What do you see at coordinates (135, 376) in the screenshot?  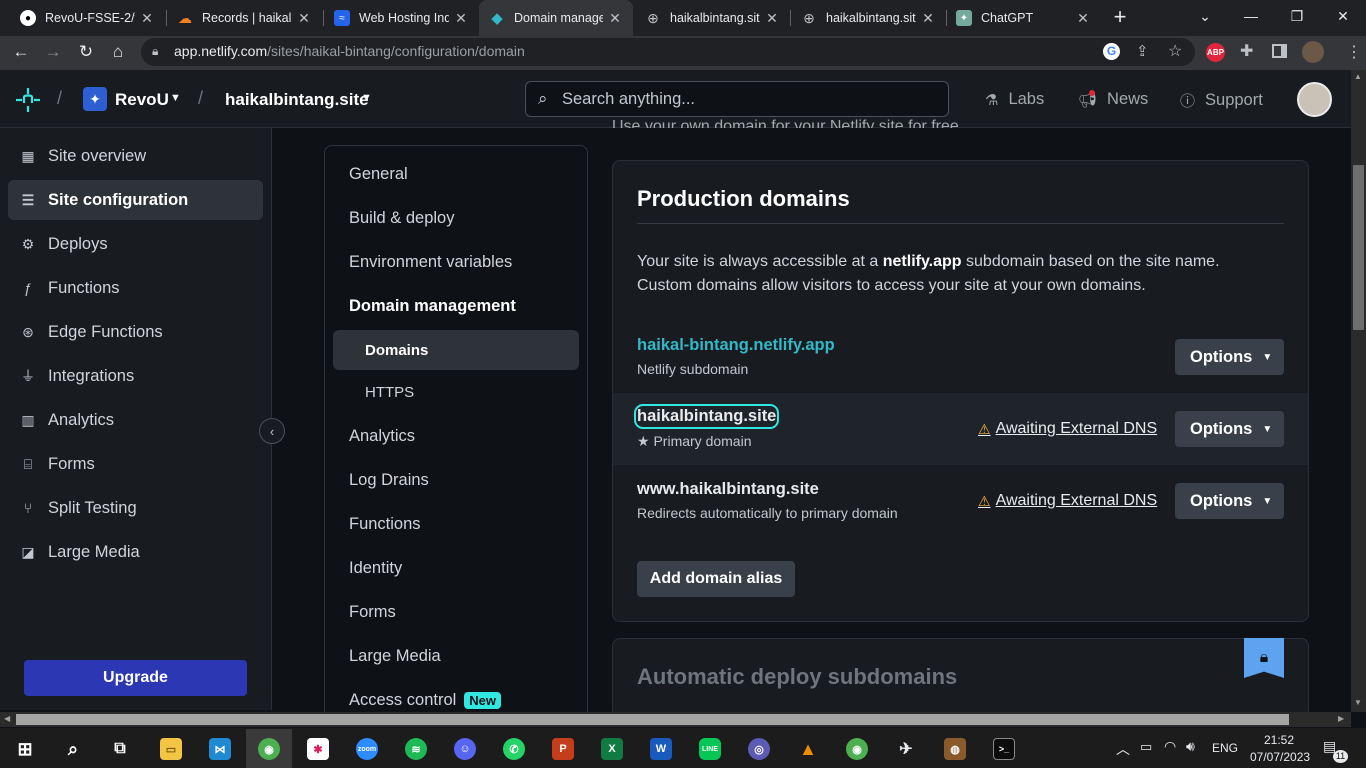 I see `sidebar-item-integrations: ⏚ Integrations` at bounding box center [135, 376].